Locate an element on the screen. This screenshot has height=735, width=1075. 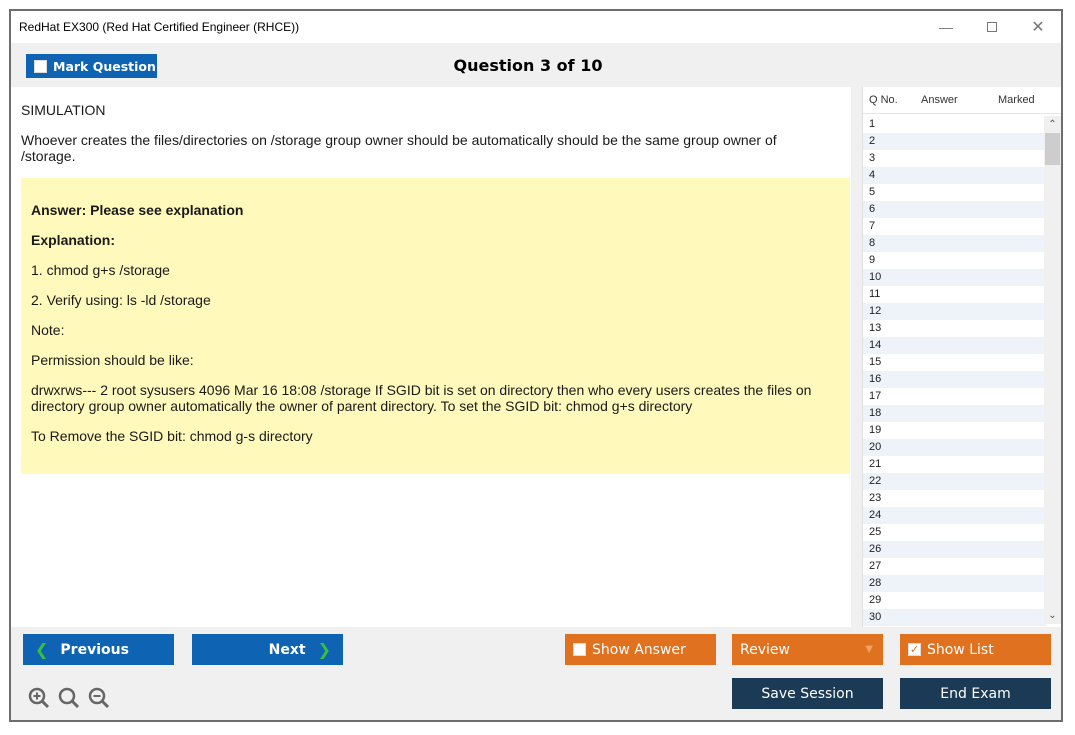
window-controls: — ✕ is located at coordinates (992, 27).